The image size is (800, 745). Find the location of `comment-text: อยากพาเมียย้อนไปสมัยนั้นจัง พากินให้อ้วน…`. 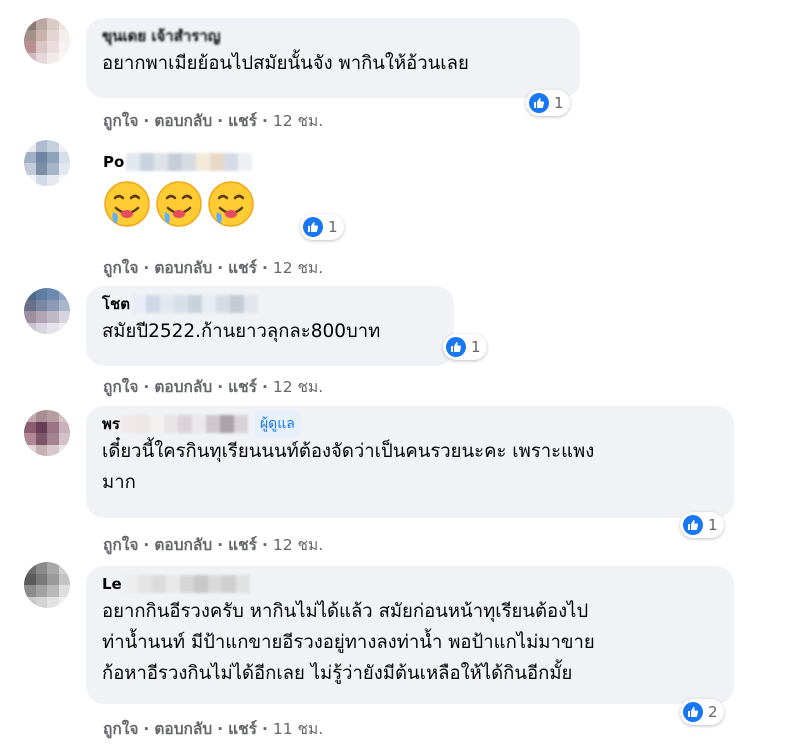

comment-text: อยากพาเมียย้อนไปสมัยนั้นจัง พากินให้อ้วน… is located at coordinates (334, 63).